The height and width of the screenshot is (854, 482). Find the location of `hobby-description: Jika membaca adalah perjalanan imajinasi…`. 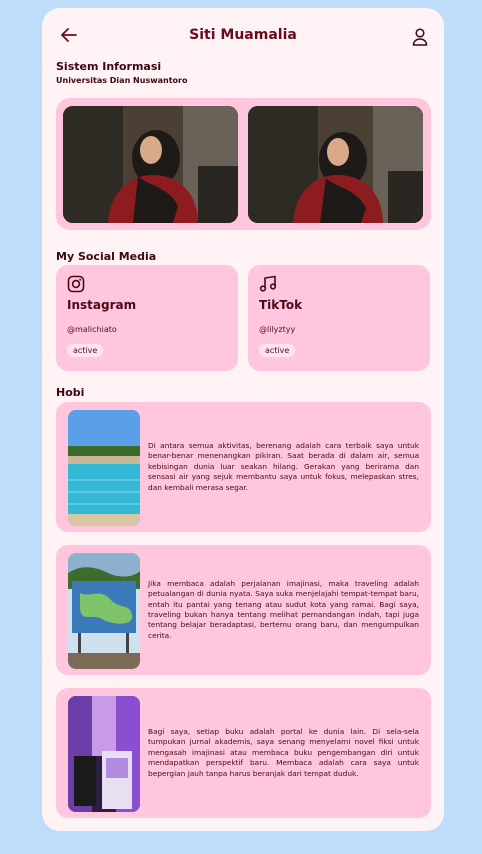

hobby-description: Jika membaca adalah perjalanan imajinasi… is located at coordinates (283, 609).